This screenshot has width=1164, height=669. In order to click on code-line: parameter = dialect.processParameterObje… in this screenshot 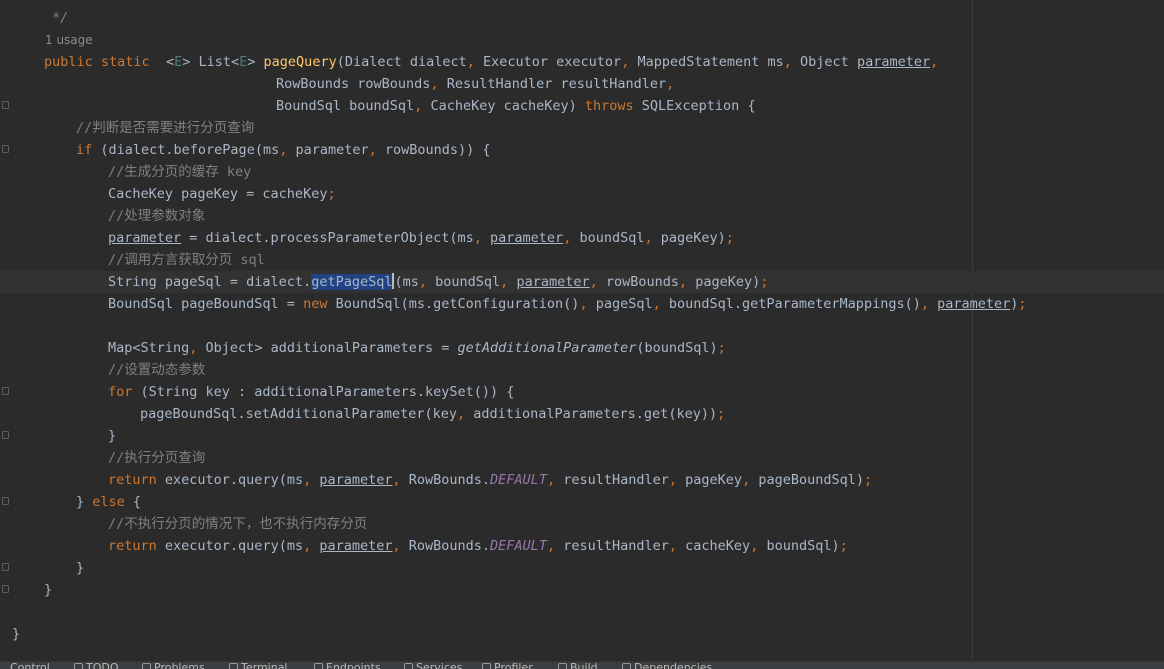, I will do `click(421, 238)`.